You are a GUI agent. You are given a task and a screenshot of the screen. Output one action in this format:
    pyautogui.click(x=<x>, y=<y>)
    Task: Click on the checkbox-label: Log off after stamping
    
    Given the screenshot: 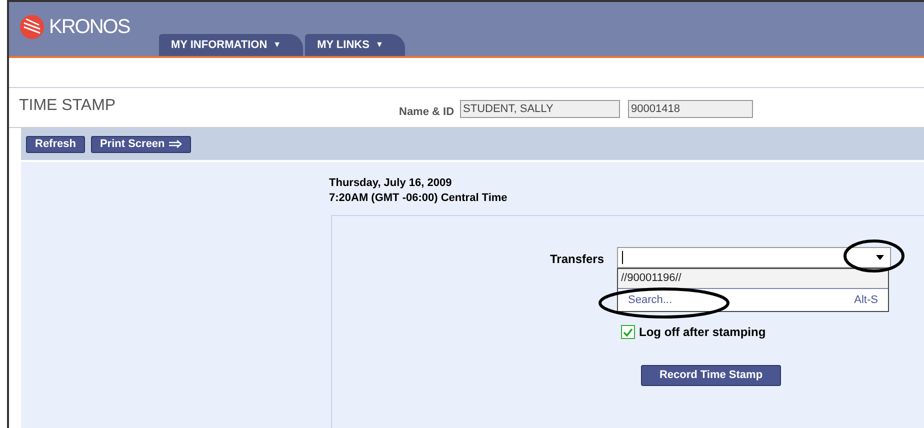 What is the action you would take?
    pyautogui.click(x=702, y=332)
    